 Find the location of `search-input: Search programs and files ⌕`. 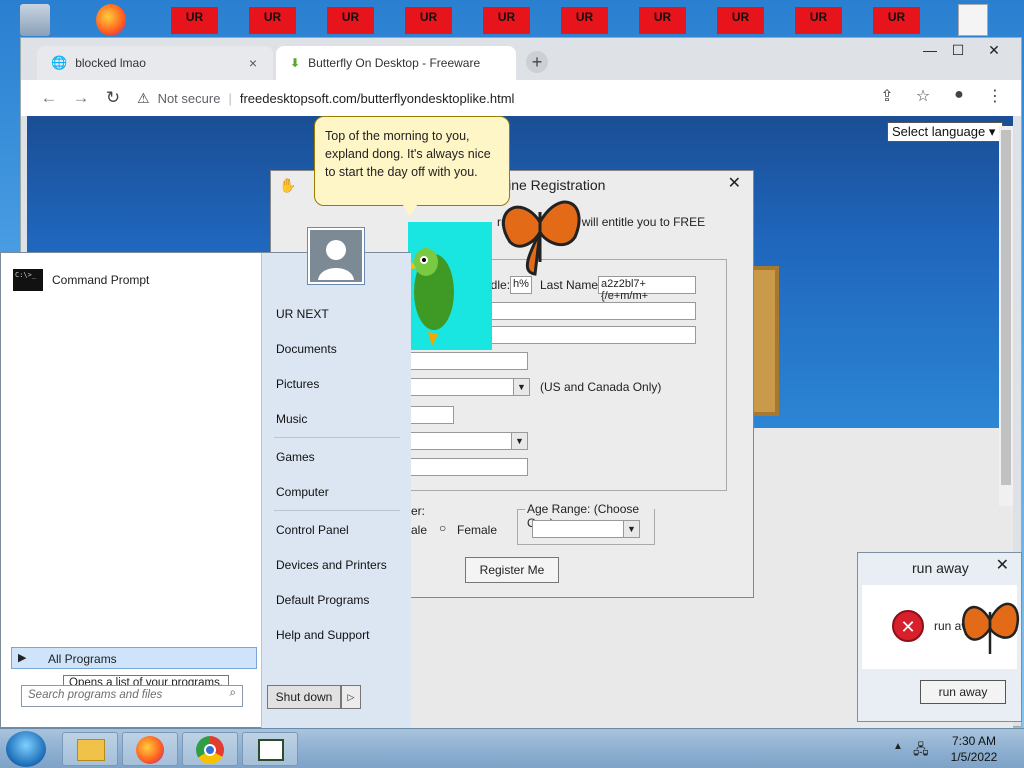

search-input: Search programs and files ⌕ is located at coordinates (132, 696).